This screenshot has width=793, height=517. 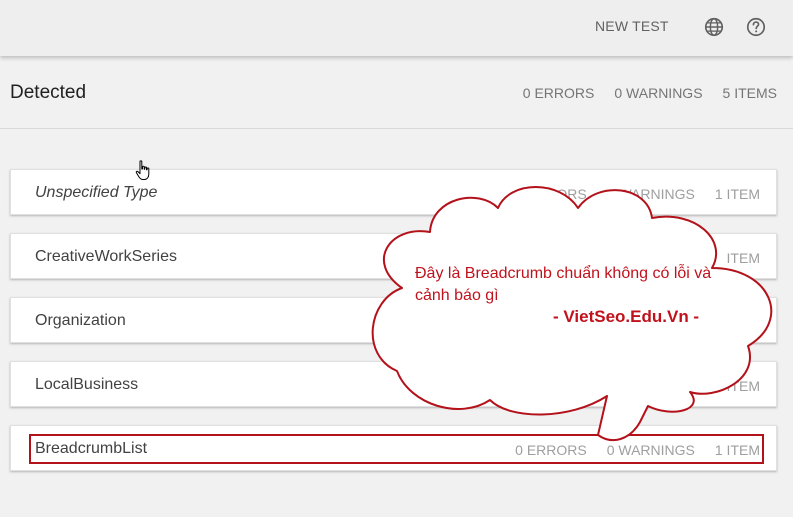 I want to click on summary-warnings: 0 WARNINGS, so click(x=658, y=93).